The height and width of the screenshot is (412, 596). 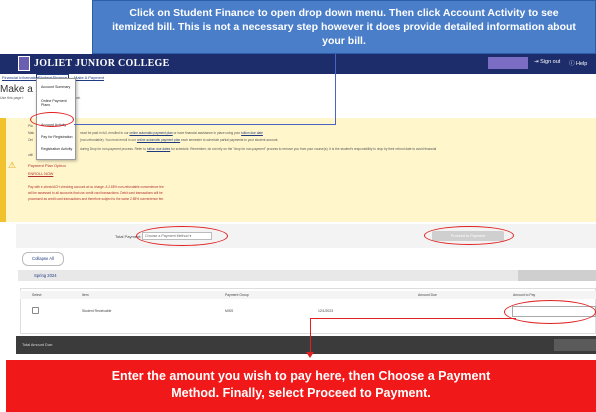 I want to click on highlight-payment-method, so click(x=182, y=236).